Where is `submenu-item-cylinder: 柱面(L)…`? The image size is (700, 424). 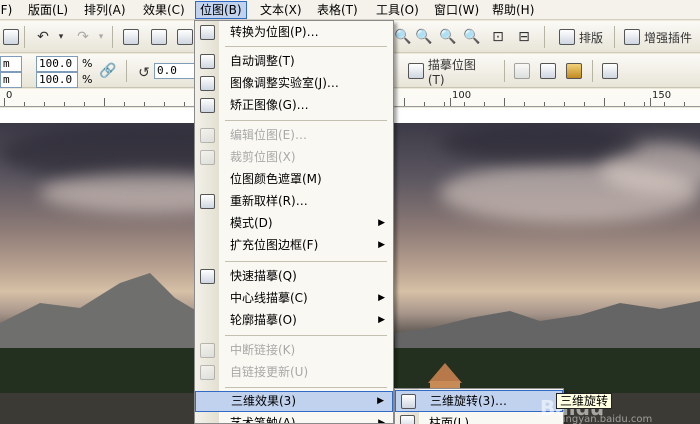
submenu-item-cylinder: 柱面(L)… is located at coordinates (479, 418).